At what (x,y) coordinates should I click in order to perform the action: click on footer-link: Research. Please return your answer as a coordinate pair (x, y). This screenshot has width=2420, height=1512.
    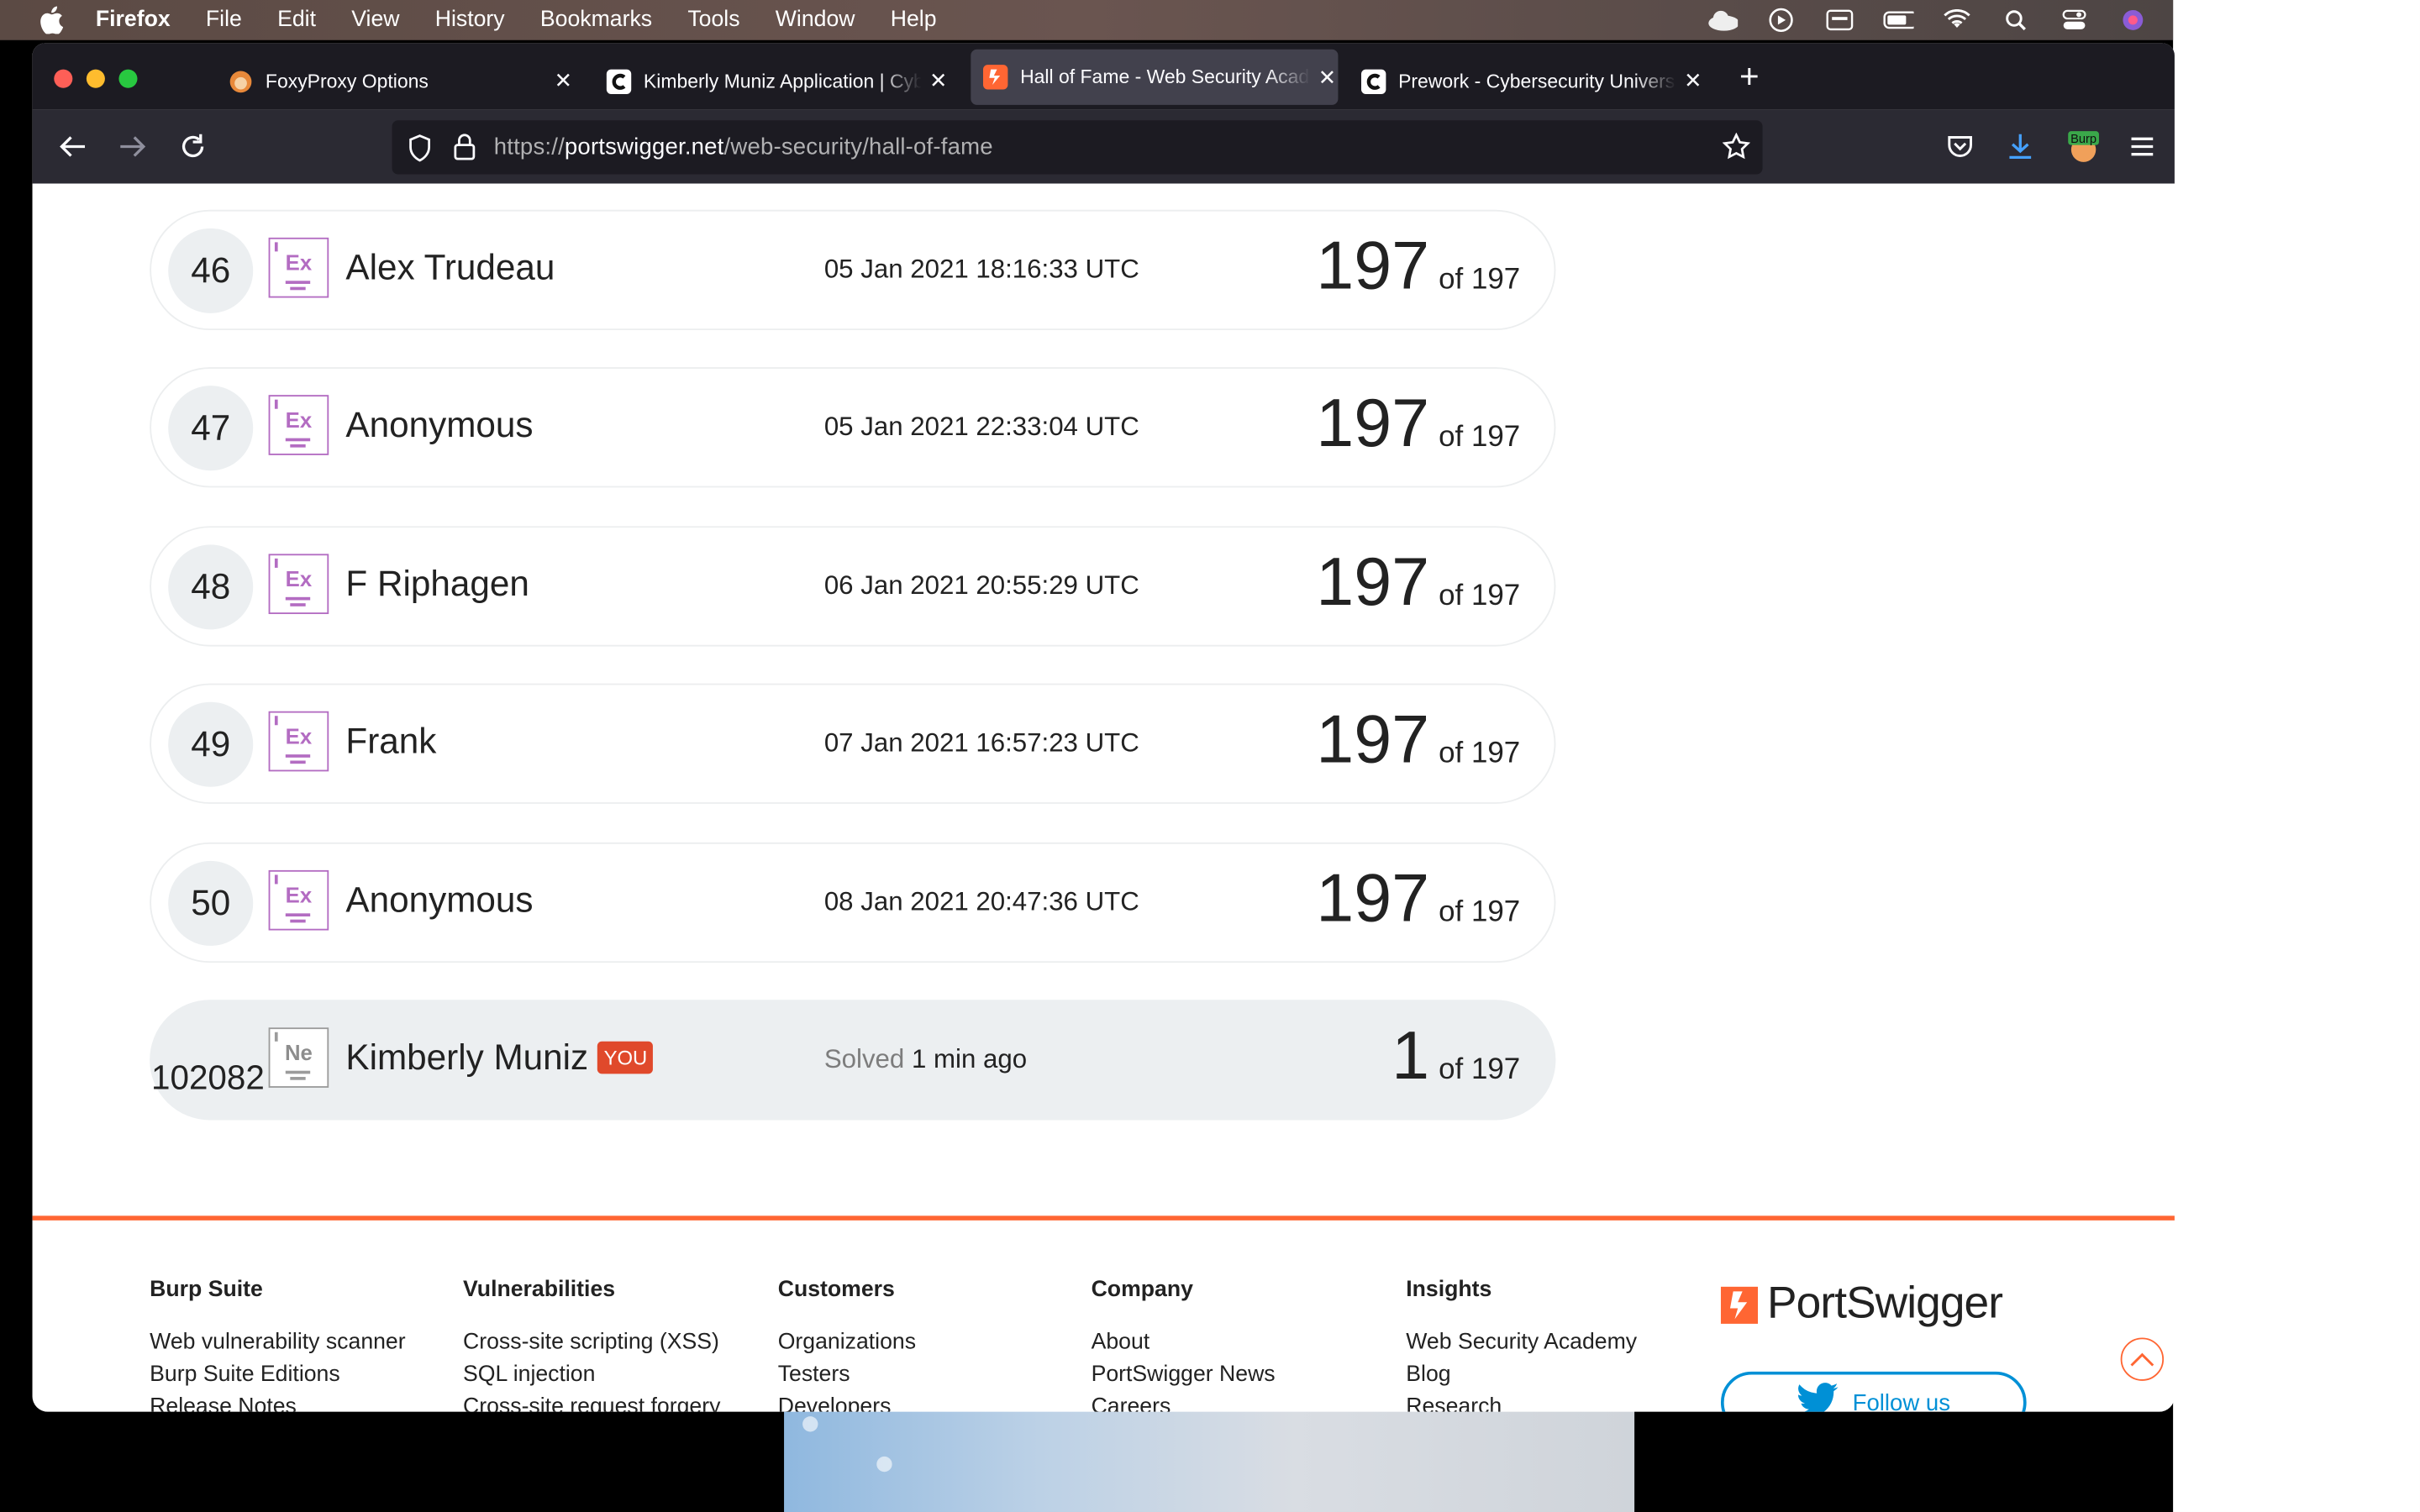
    Looking at the image, I should click on (1522, 1401).